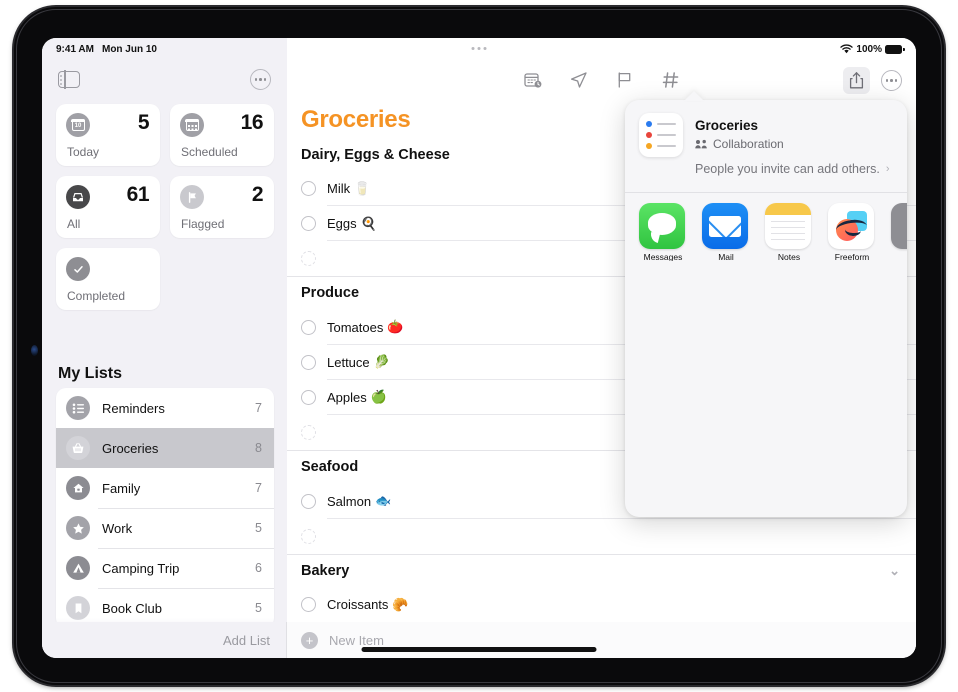  Describe the element at coordinates (368, 223) in the screenshot. I see `item-emoji: 🍳` at that location.